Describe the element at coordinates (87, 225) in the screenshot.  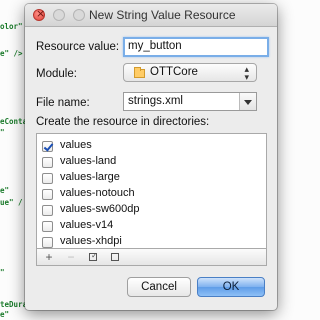
I see `directory-name: values-v14` at that location.